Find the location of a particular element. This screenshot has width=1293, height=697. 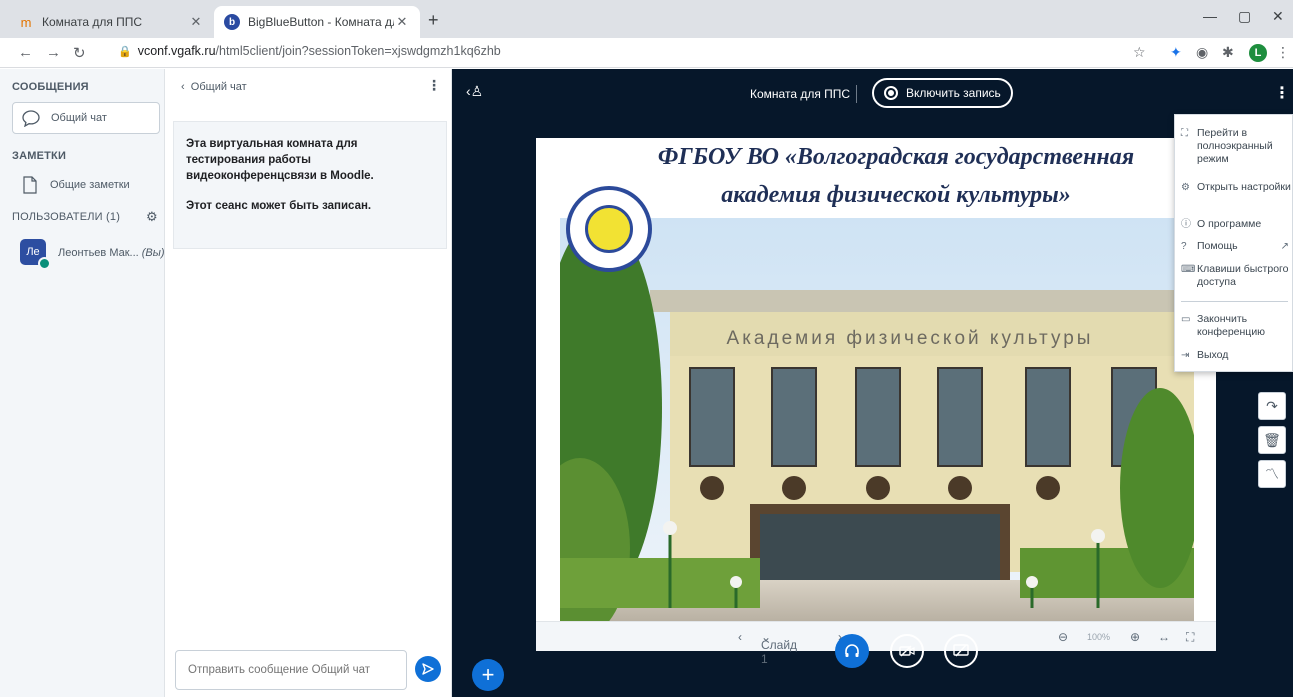

start-recording-button: Включить запись is located at coordinates (942, 93).